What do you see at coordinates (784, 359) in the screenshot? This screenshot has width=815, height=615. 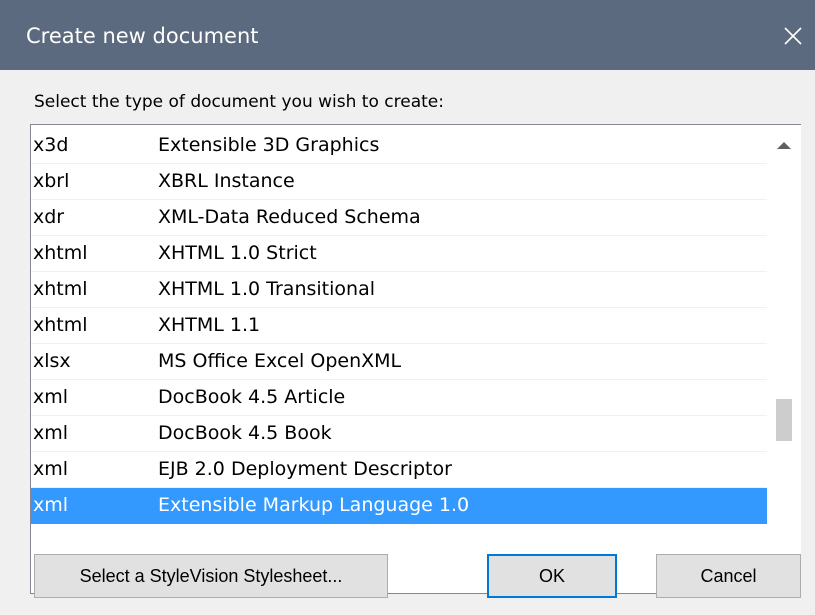 I see `vertical-scrollbar` at bounding box center [784, 359].